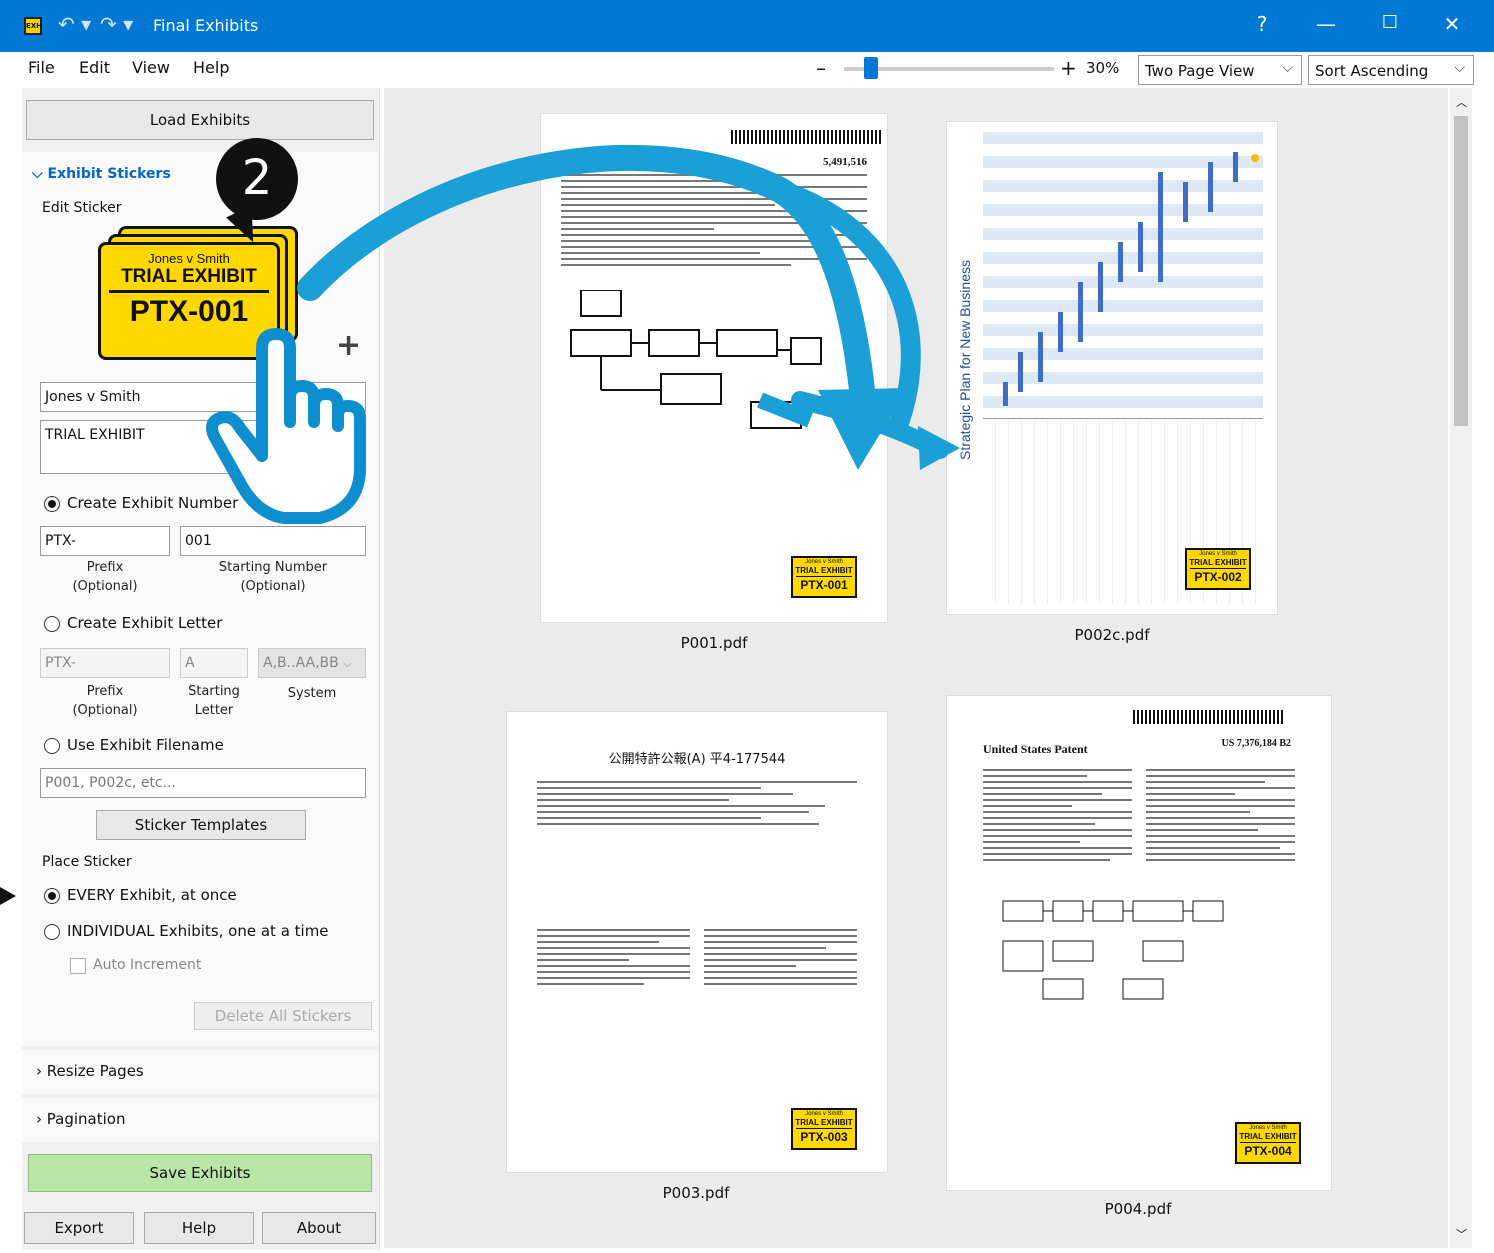 This screenshot has width=1494, height=1253. I want to click on window-title: Final Exhibits, so click(206, 25).